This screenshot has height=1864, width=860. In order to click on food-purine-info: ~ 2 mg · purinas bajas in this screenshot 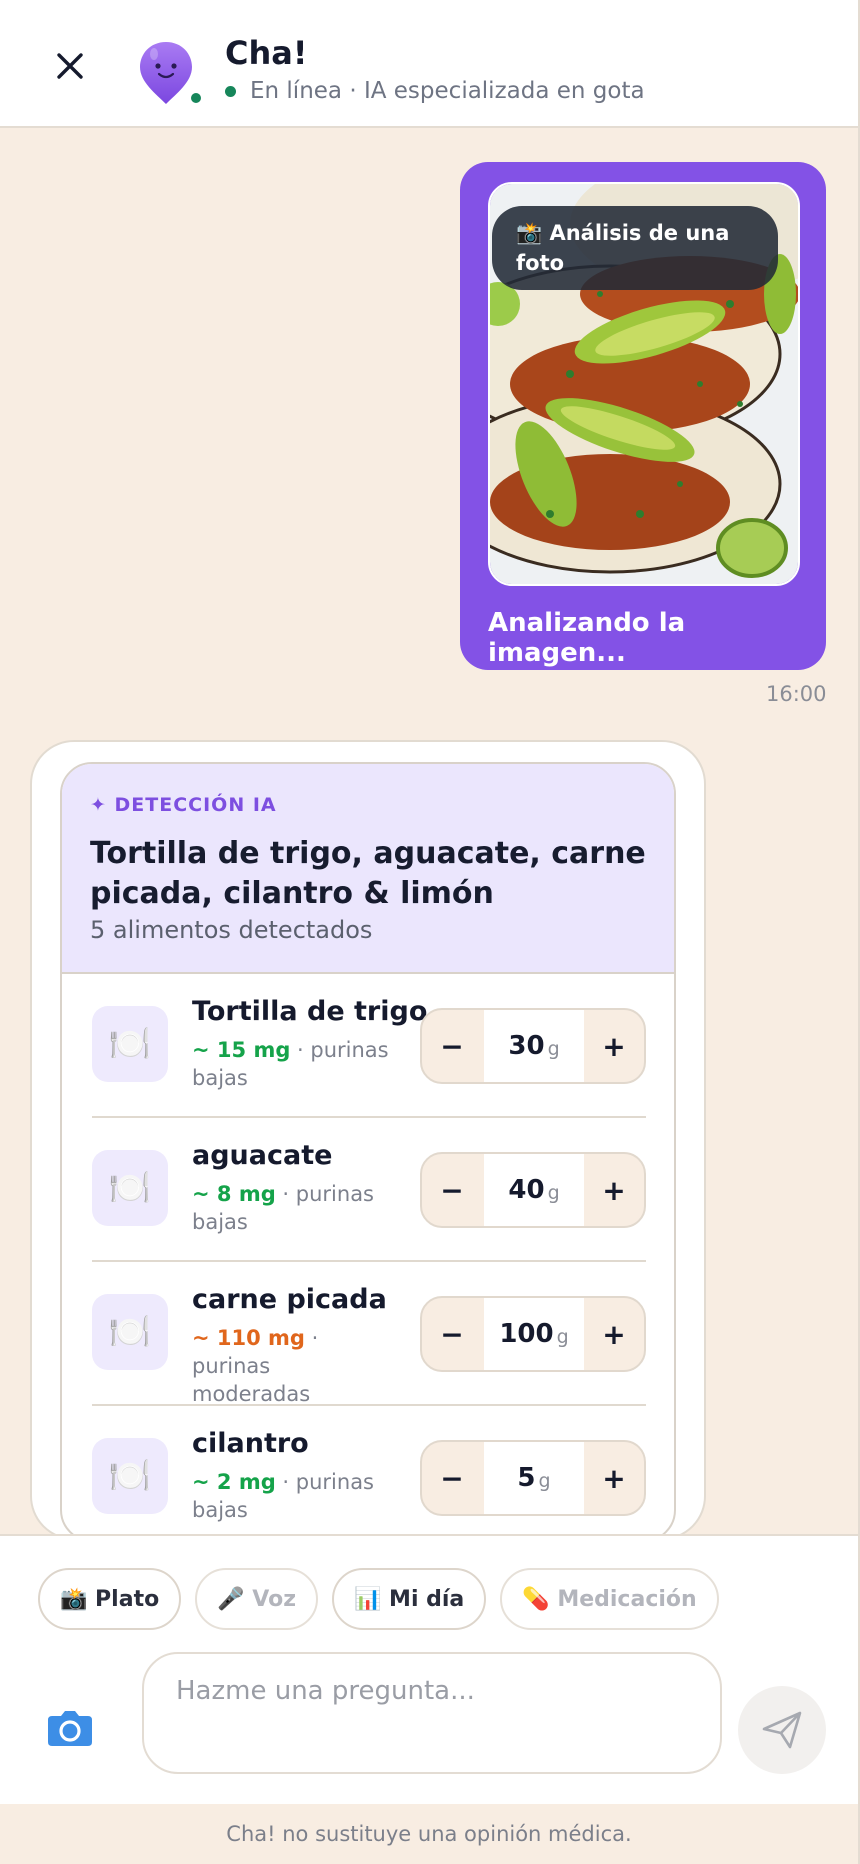, I will do `click(283, 1496)`.